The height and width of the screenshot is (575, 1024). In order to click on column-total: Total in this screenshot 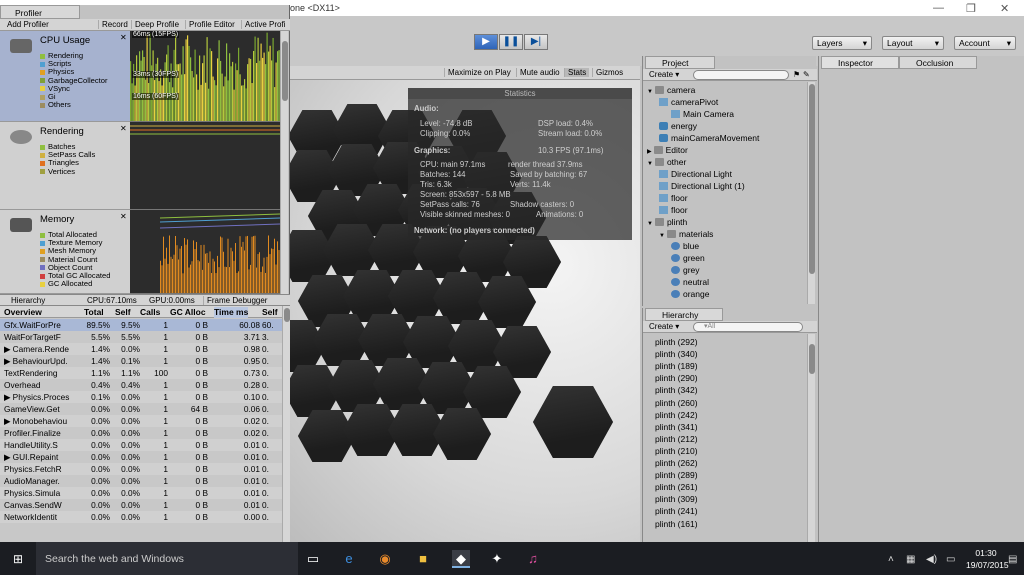, I will do `click(94, 312)`.